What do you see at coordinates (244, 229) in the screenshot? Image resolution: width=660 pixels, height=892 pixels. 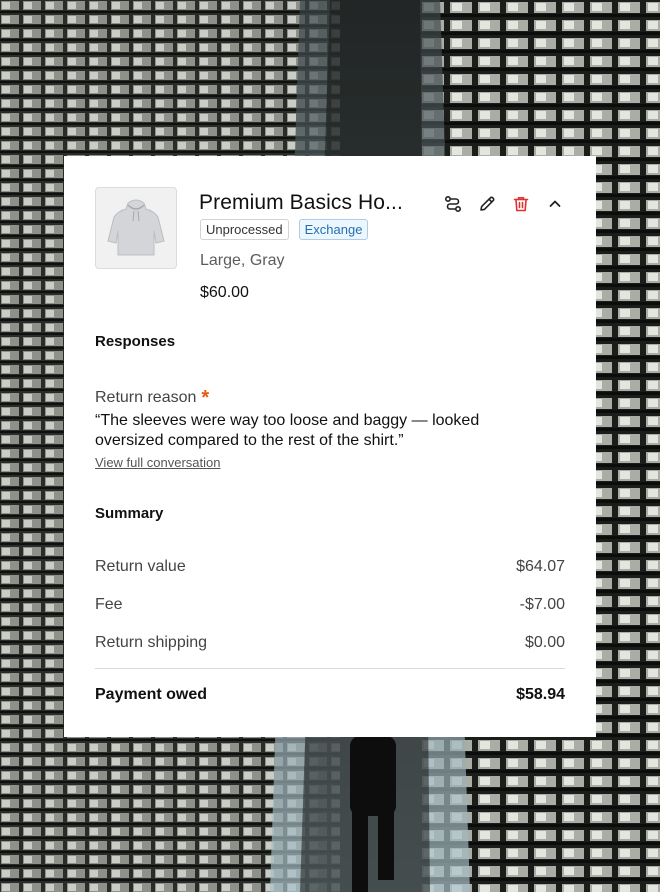 I see `status-badge: Unprocessed` at bounding box center [244, 229].